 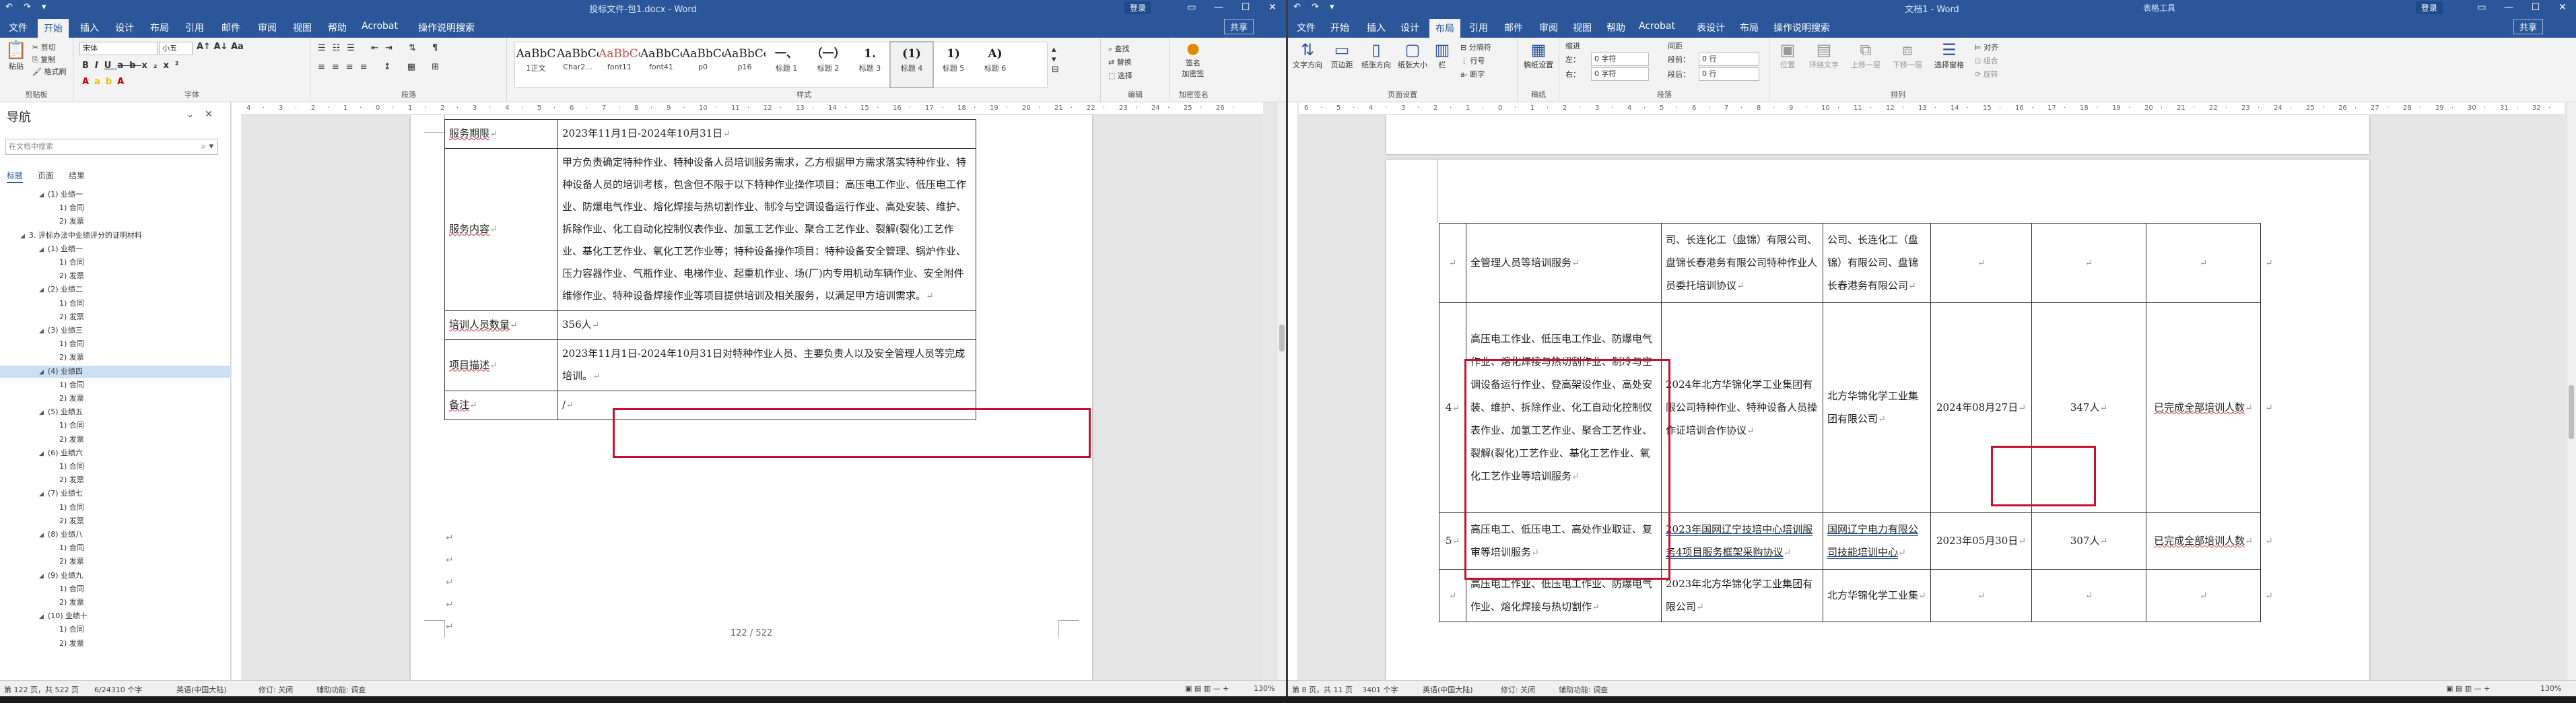 I want to click on line-numbers-button: ⋮ 行号, so click(x=1472, y=61).